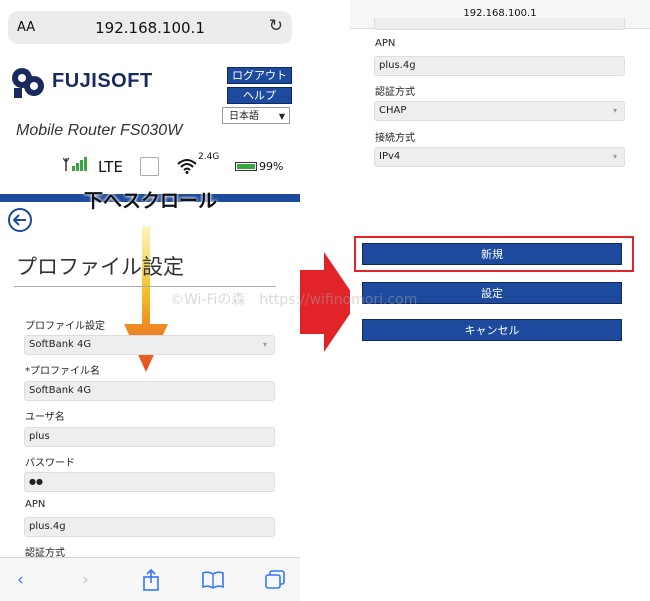  Describe the element at coordinates (85, 580) in the screenshot. I see `forward-nav-icon: ›` at that location.